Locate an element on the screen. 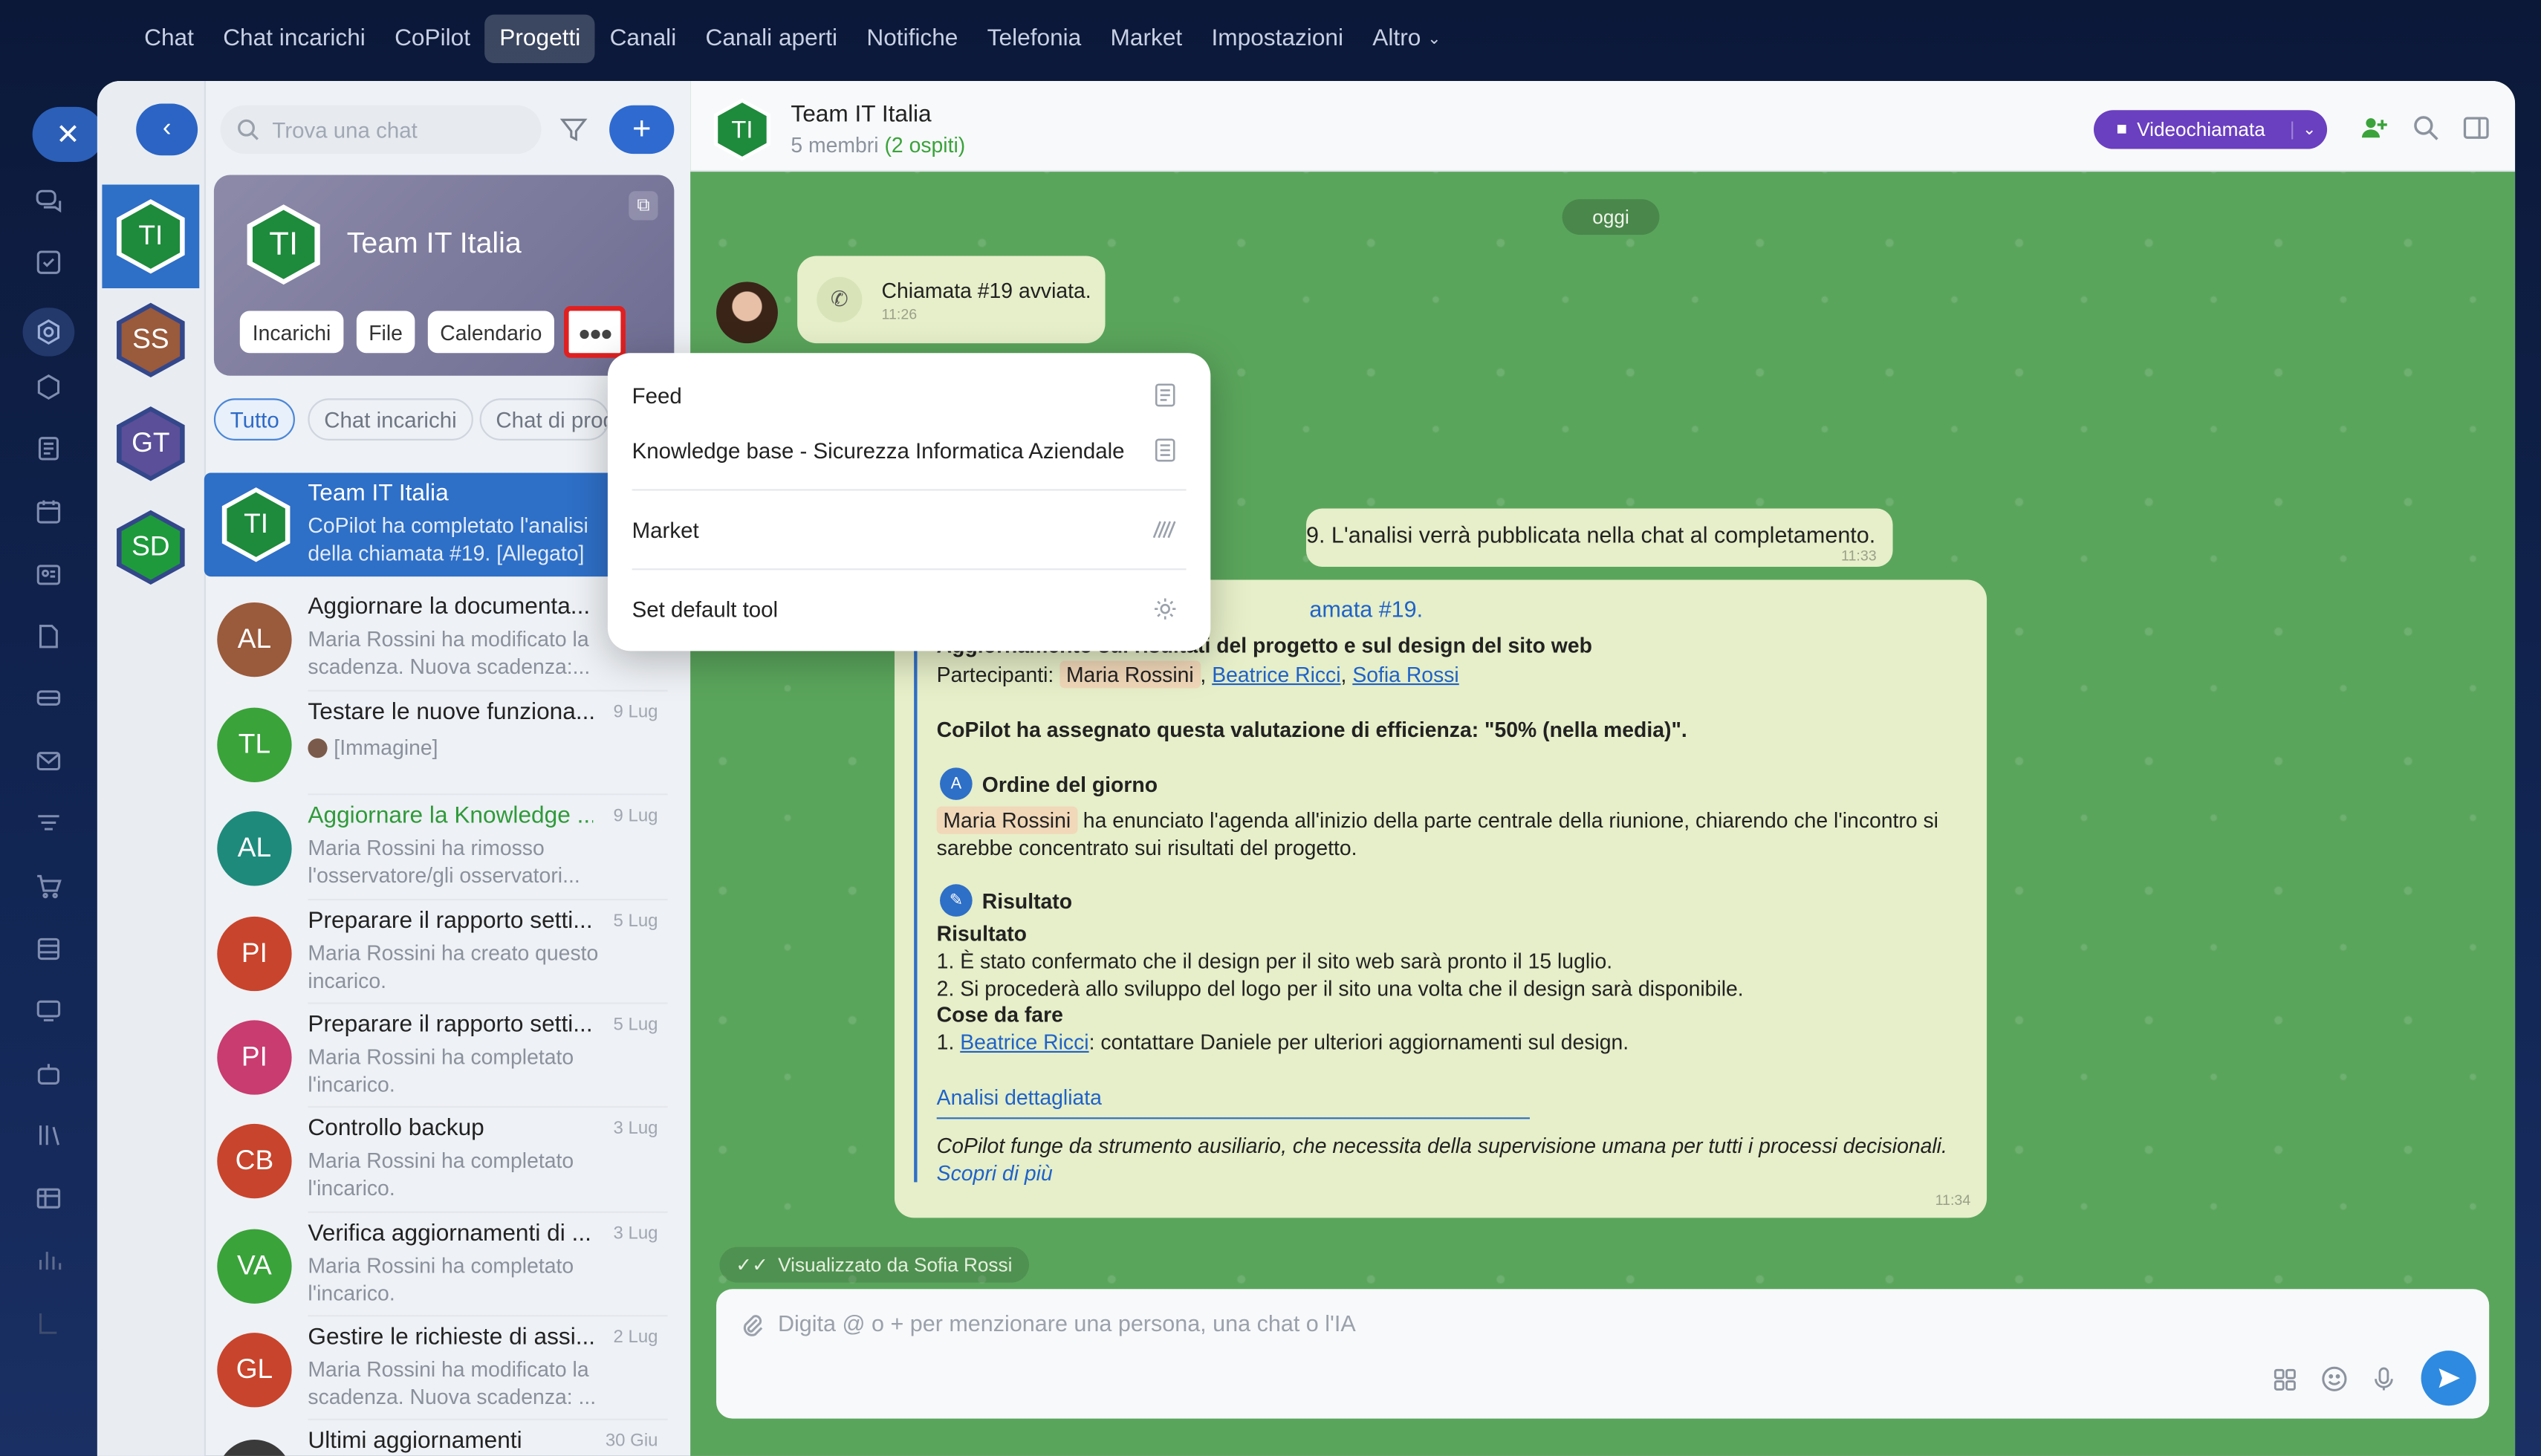 This screenshot has width=2541, height=1456. menu-item-market: Market is located at coordinates (665, 531).